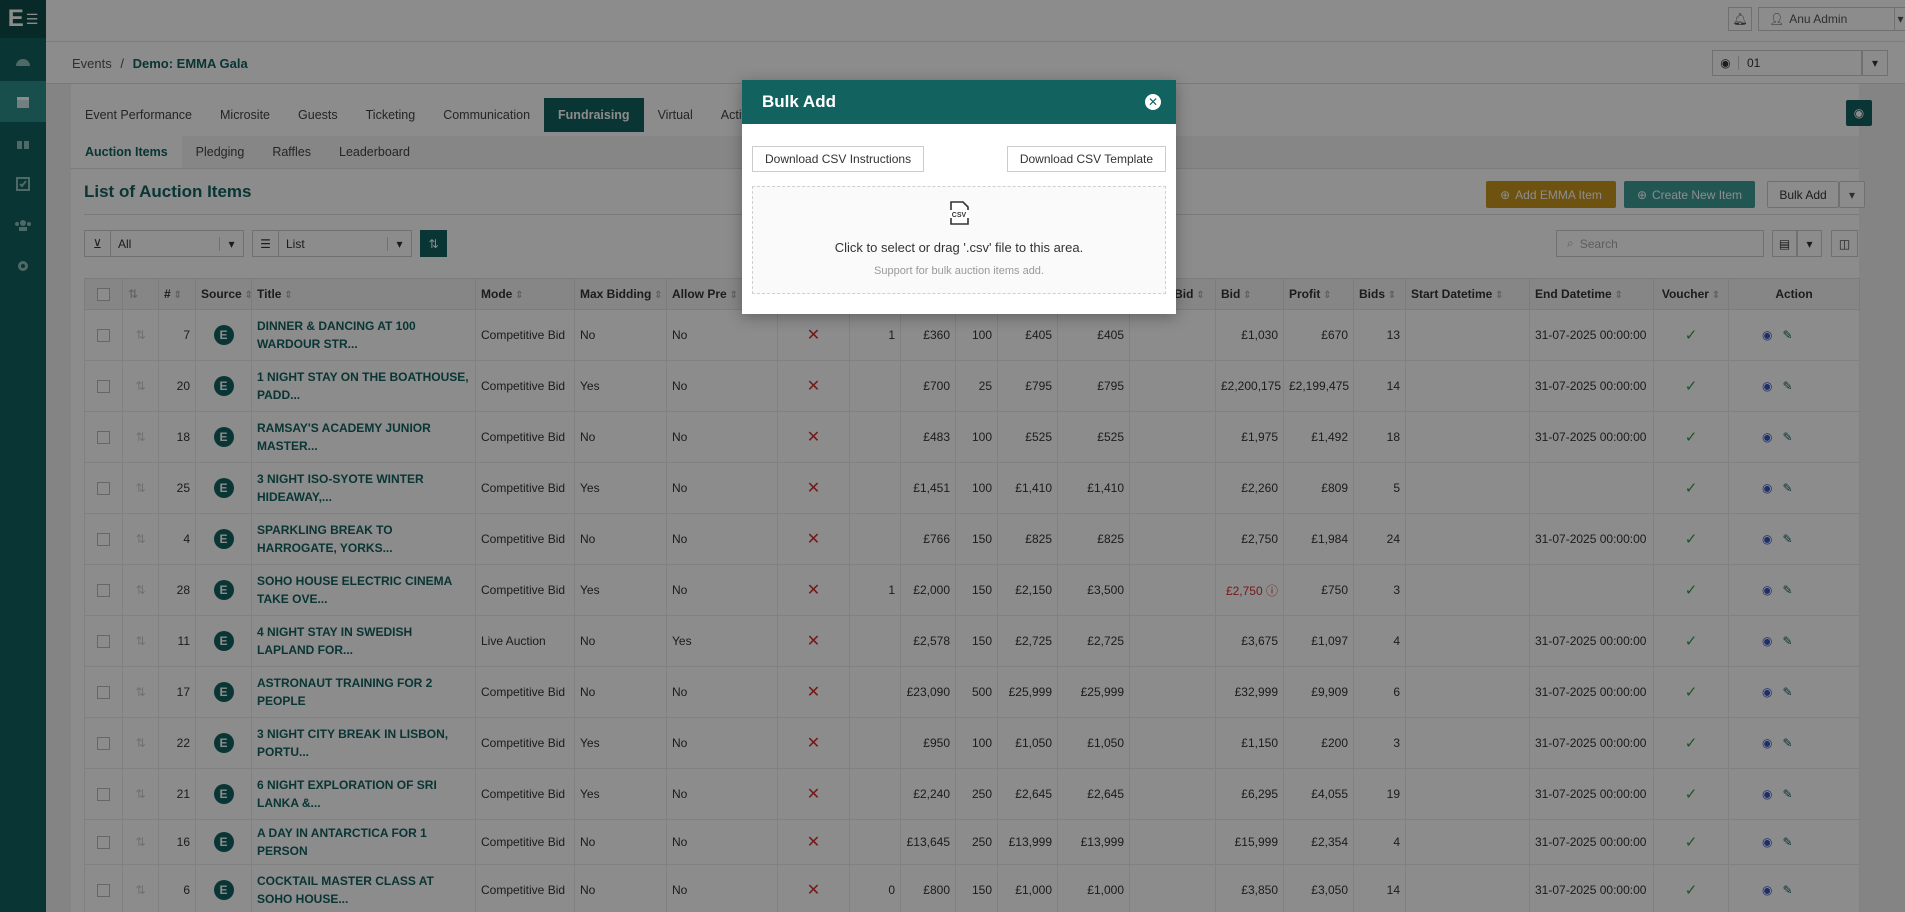  I want to click on modal-title: Bulk Add, so click(799, 101).